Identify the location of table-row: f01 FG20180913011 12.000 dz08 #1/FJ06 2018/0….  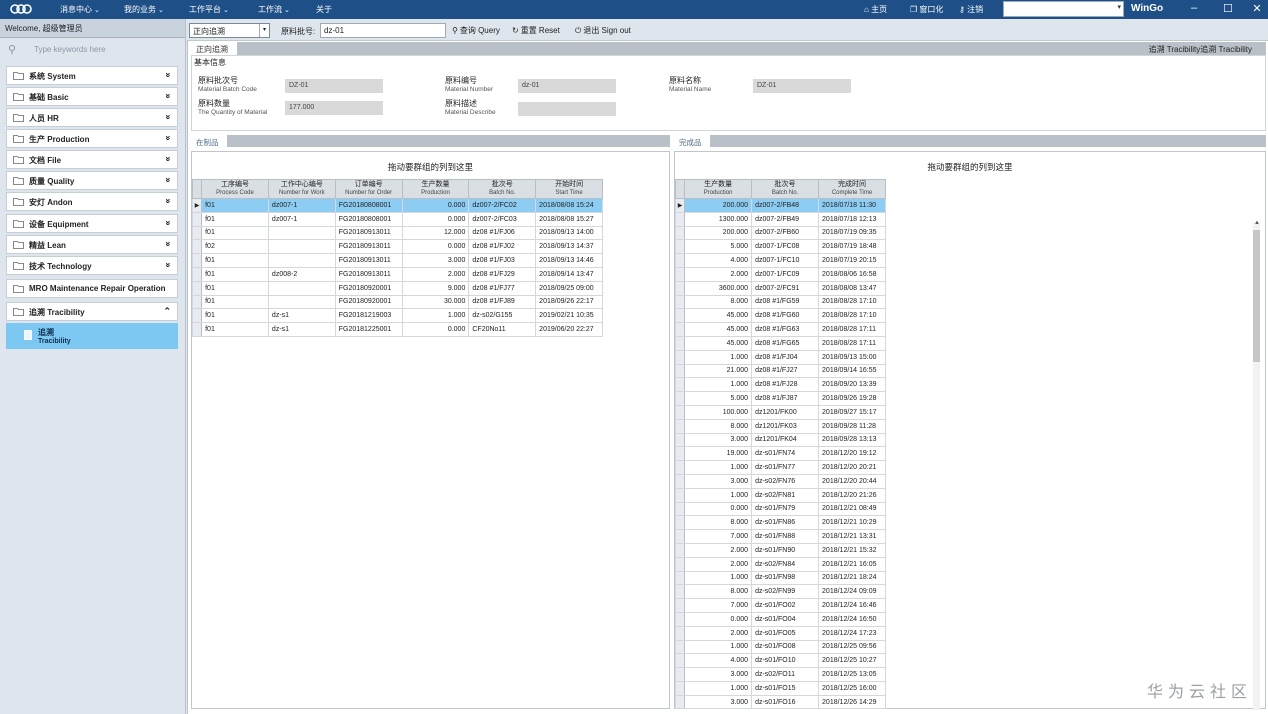
(397, 233).